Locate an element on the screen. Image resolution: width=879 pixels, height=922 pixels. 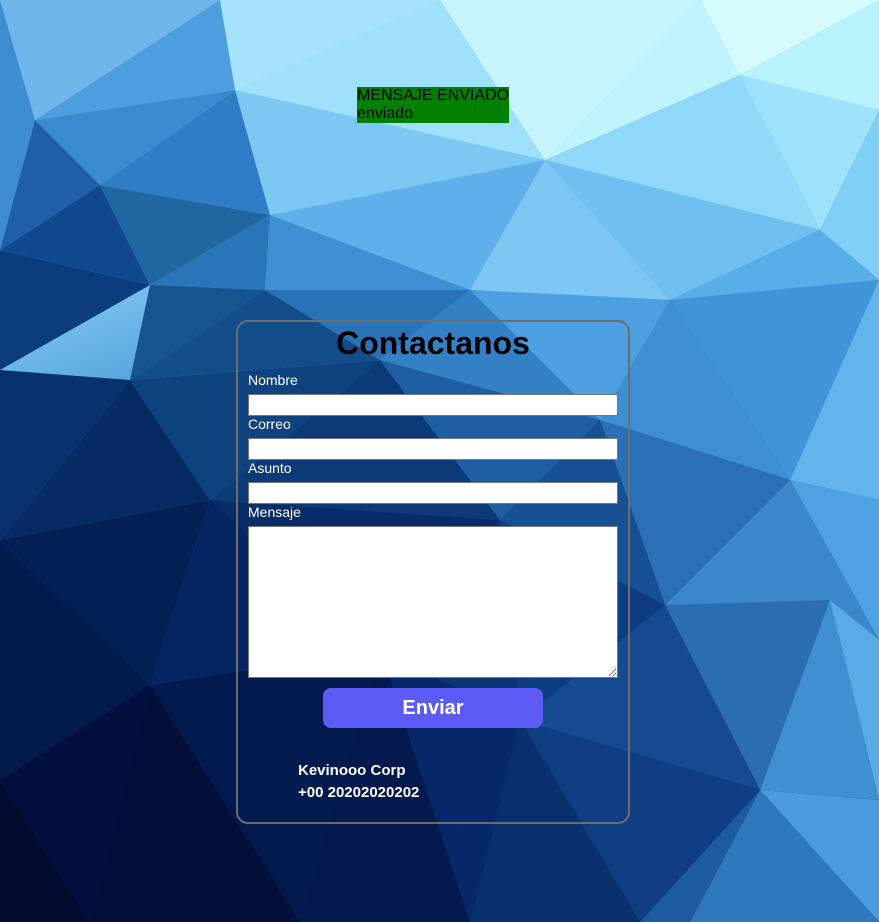
alert-message: MENSAJE ENVIADO is located at coordinates (433, 95).